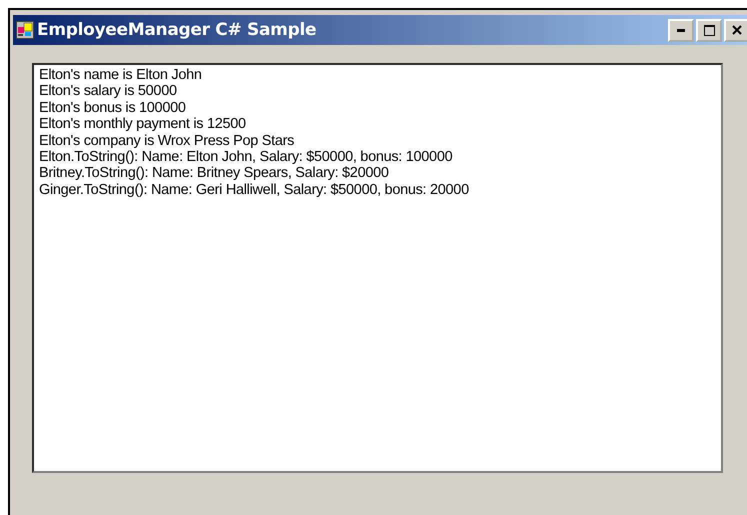  Describe the element at coordinates (120, 75) in the screenshot. I see `output-line: Elton's name is Elton John` at that location.